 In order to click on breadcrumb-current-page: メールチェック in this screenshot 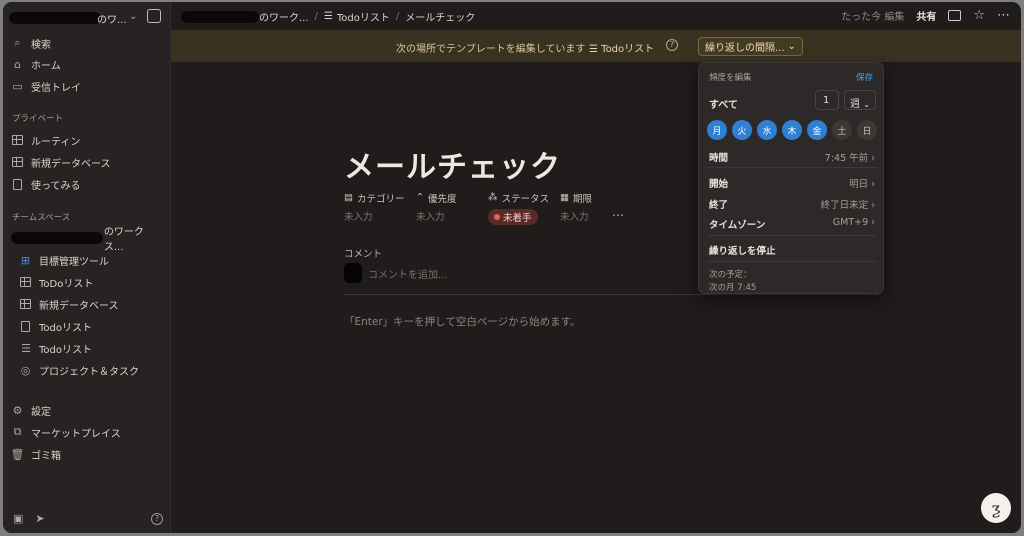, I will do `click(440, 16)`.